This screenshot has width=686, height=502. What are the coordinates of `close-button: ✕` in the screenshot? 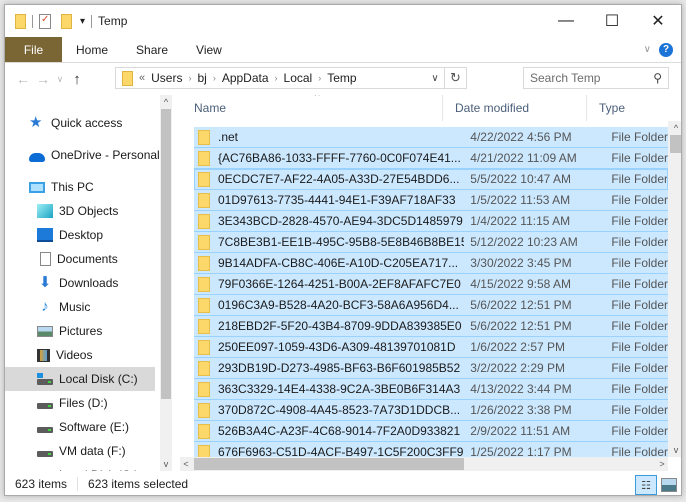 It's located at (658, 21).